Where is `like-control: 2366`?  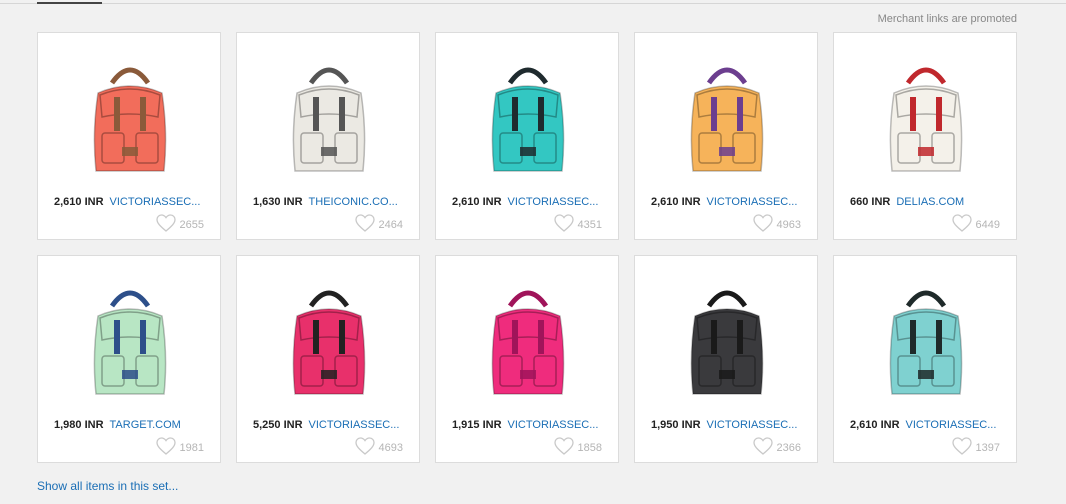 like-control: 2366 is located at coordinates (776, 447).